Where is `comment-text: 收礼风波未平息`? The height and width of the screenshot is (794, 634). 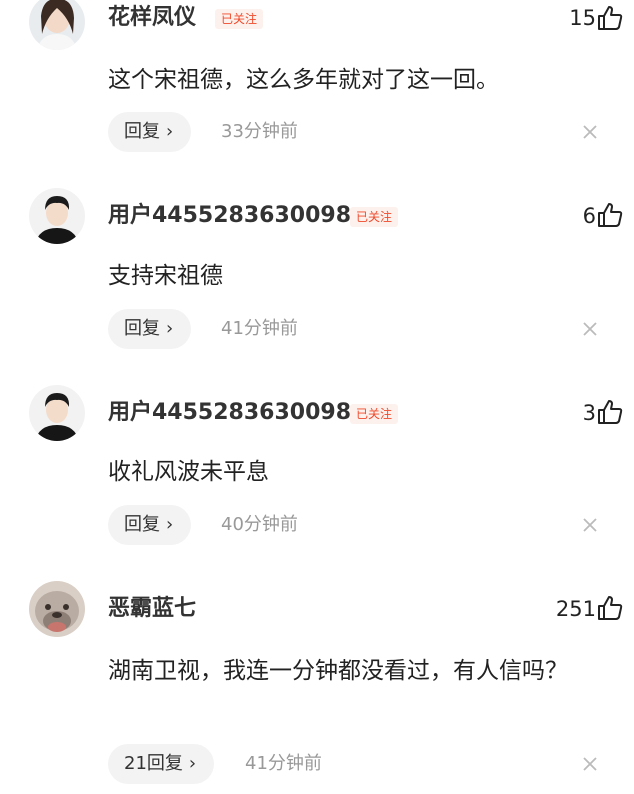 comment-text: 收礼风波未平息 is located at coordinates (188, 472).